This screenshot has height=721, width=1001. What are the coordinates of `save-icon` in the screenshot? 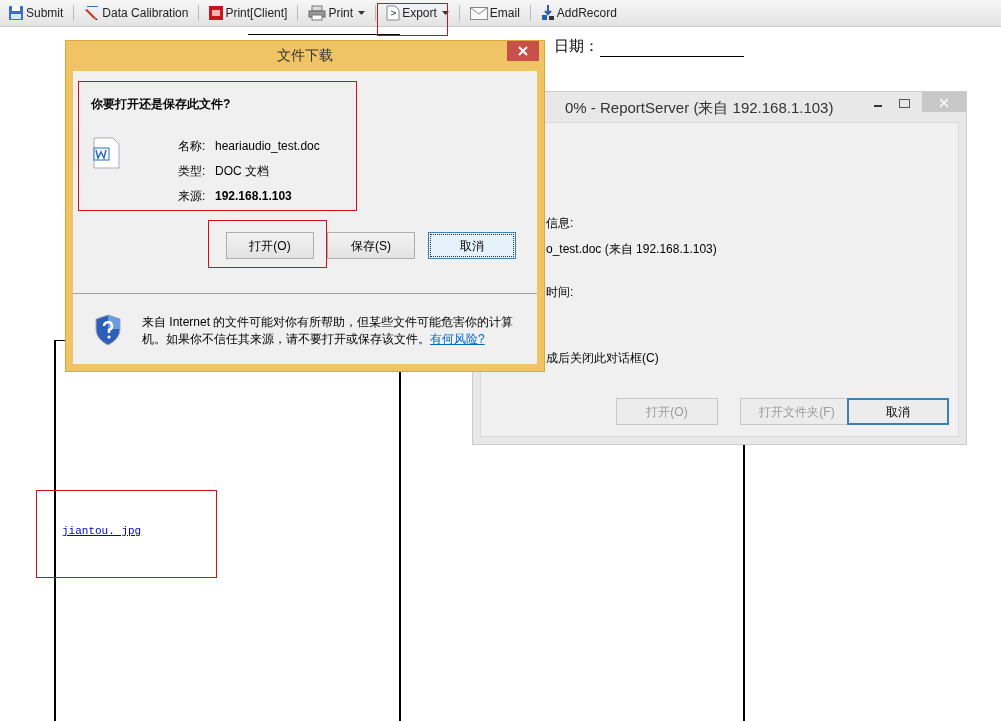 It's located at (16, 13).